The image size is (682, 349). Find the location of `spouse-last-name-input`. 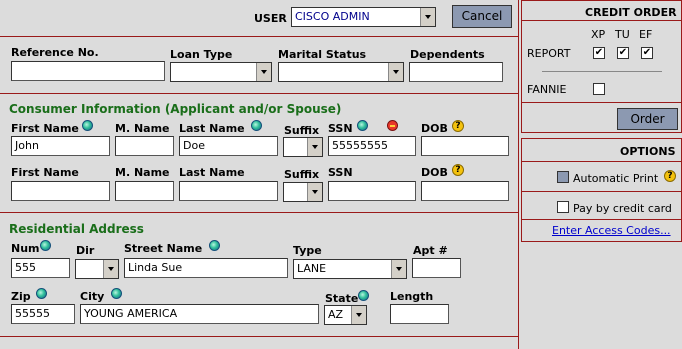

spouse-last-name-input is located at coordinates (228, 191).